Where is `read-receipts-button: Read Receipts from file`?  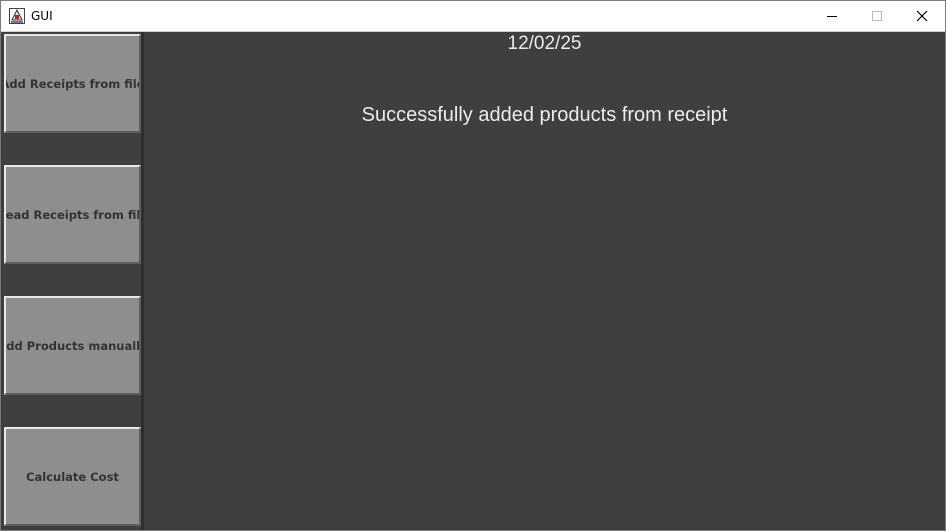 read-receipts-button: Read Receipts from file is located at coordinates (72, 214).